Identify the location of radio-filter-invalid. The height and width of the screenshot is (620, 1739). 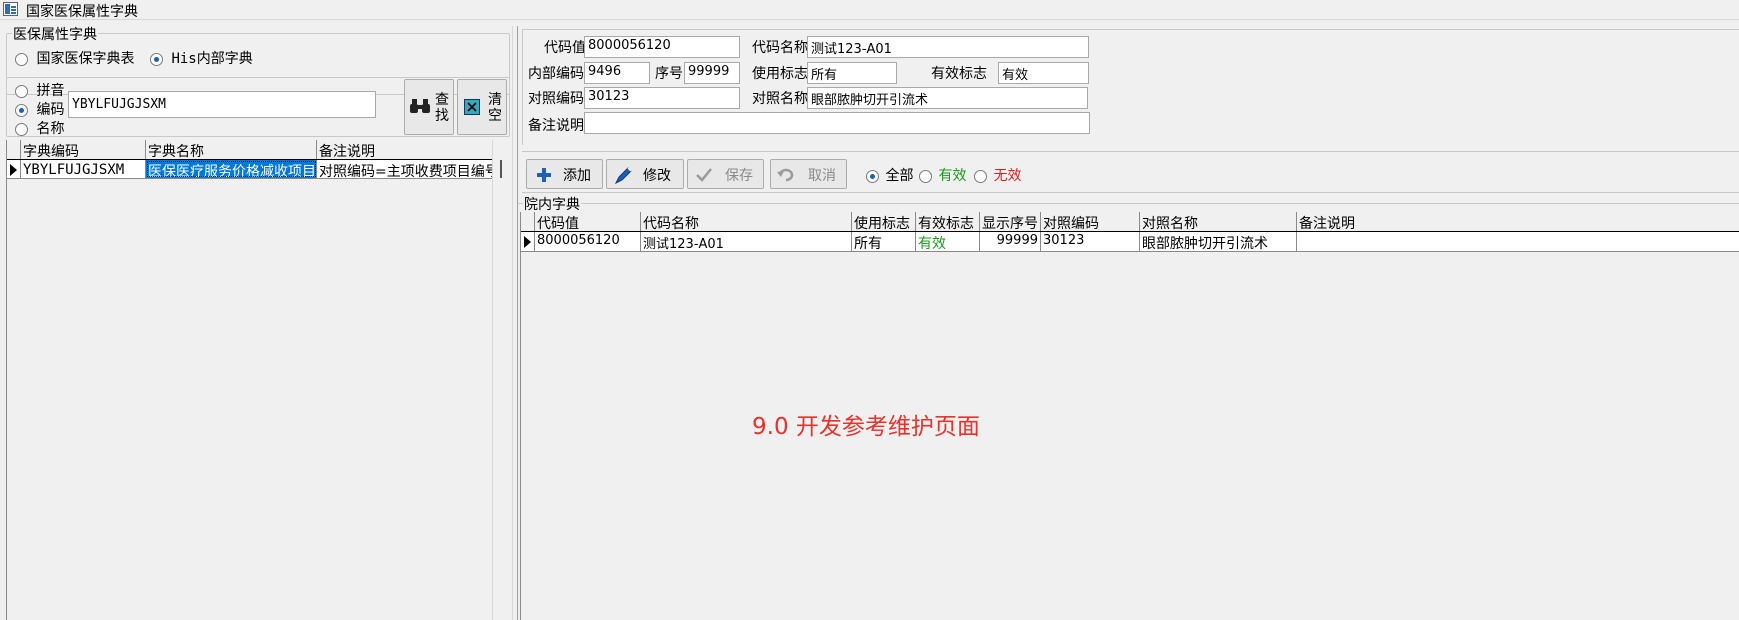
(980, 176).